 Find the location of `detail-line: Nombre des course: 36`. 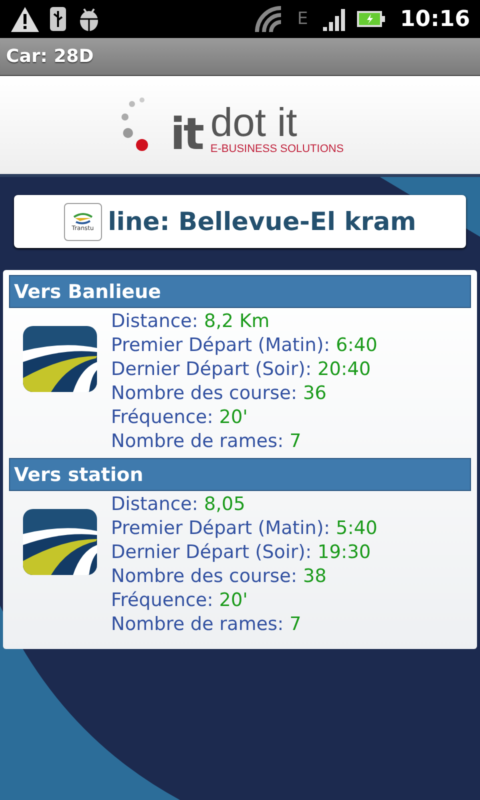

detail-line: Nombre des course: 36 is located at coordinates (219, 394).